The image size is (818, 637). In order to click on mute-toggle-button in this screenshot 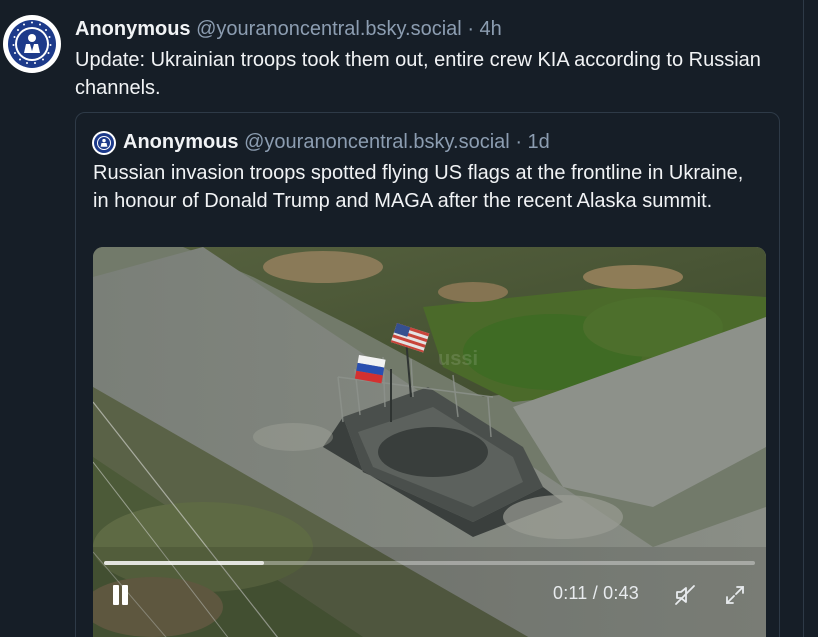, I will do `click(685, 595)`.